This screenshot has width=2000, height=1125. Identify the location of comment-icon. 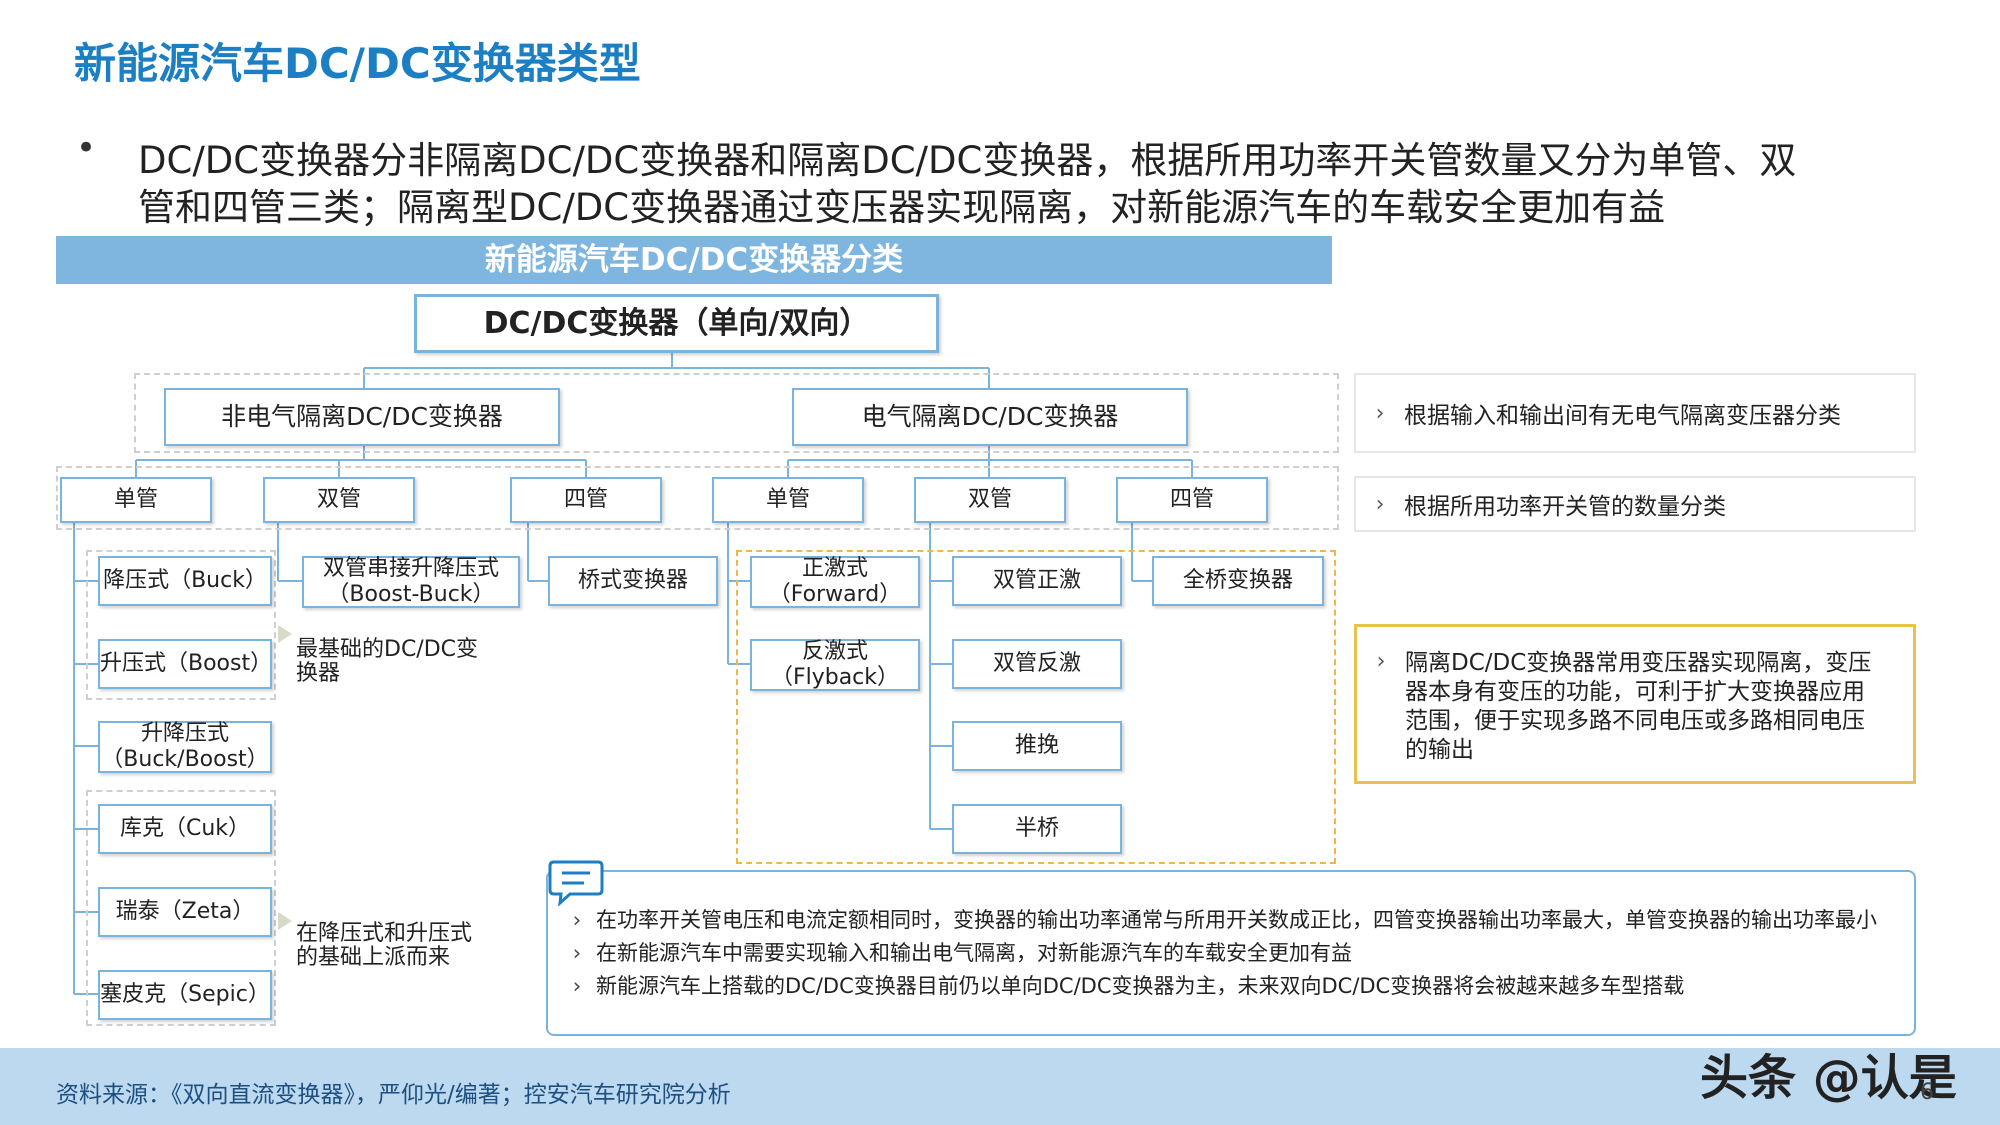
(576, 883).